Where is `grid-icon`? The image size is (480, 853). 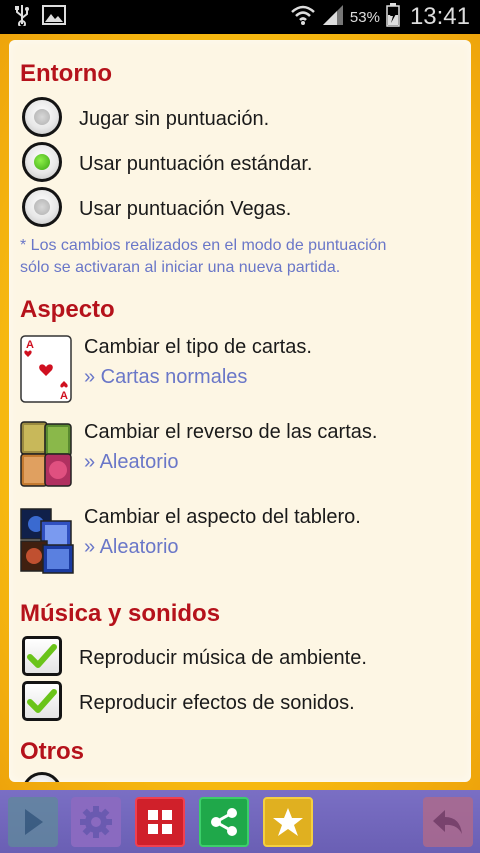
grid-icon is located at coordinates (160, 822).